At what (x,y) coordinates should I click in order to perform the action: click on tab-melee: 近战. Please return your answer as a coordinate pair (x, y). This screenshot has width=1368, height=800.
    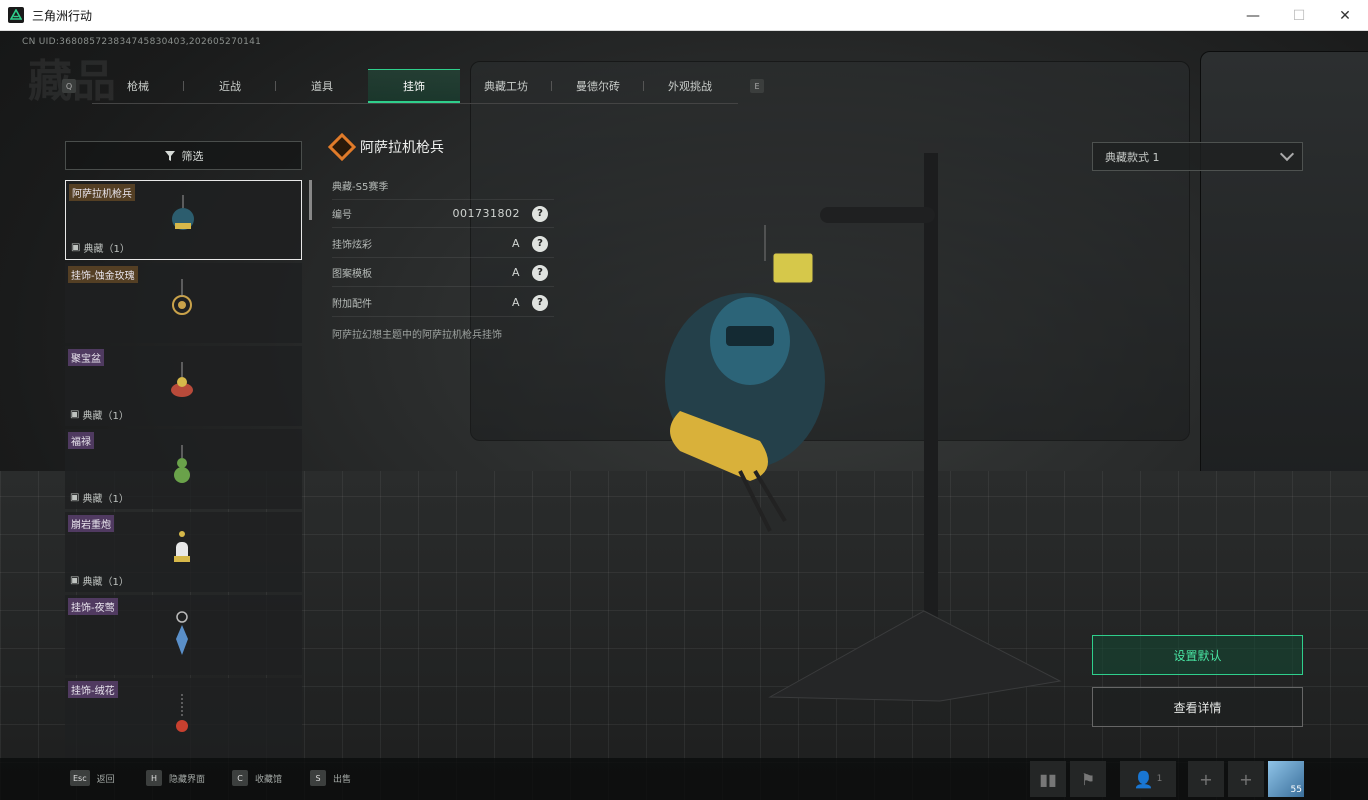
    Looking at the image, I should click on (230, 86).